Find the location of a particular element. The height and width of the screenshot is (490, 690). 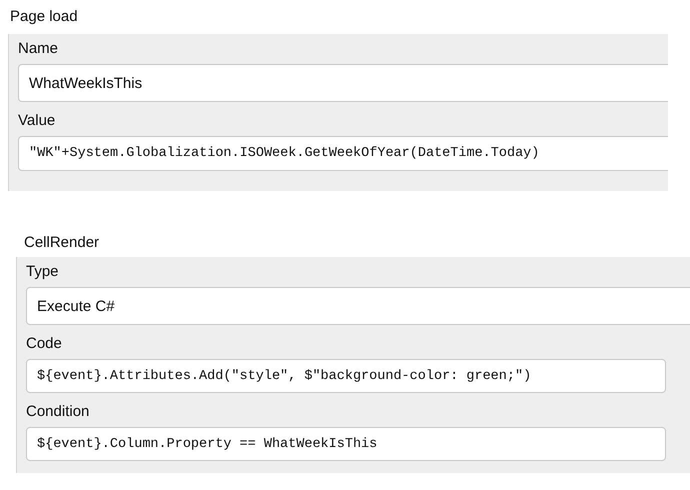

input-field: Execute C# is located at coordinates (358, 306).